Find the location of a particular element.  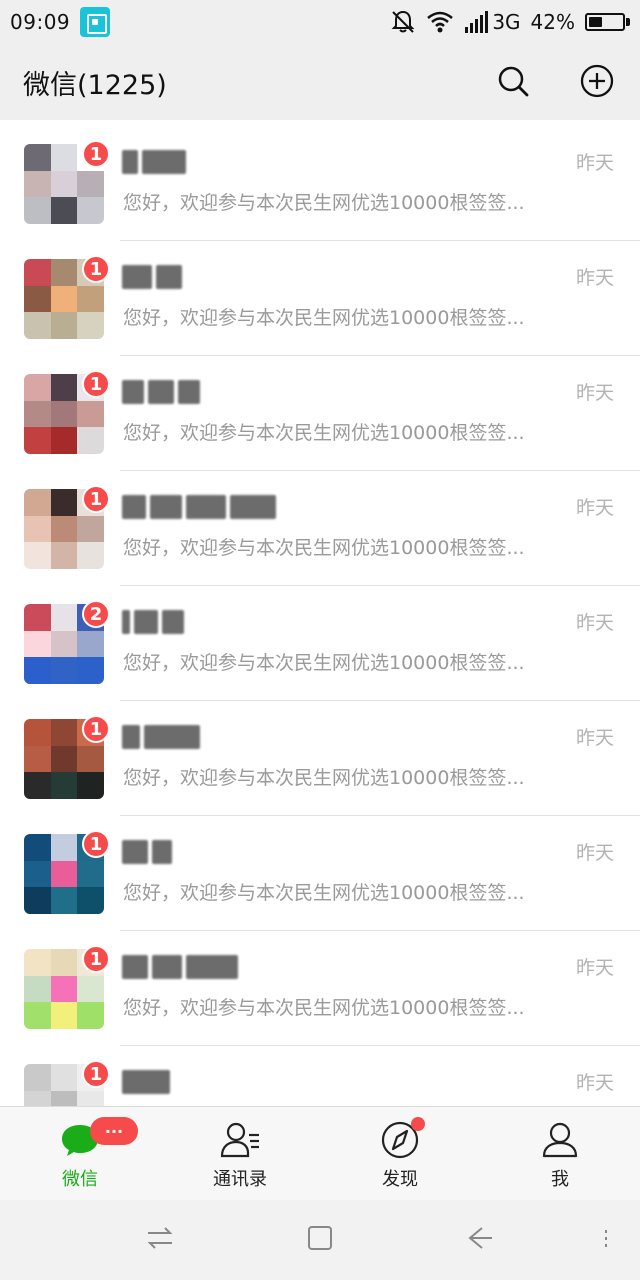

nav-item-chats: 微信 ··· is located at coordinates (80, 1153).